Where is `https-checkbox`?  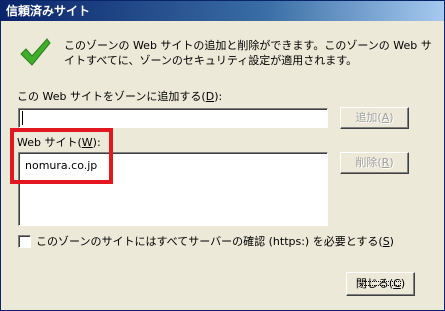
https-checkbox is located at coordinates (24, 241).